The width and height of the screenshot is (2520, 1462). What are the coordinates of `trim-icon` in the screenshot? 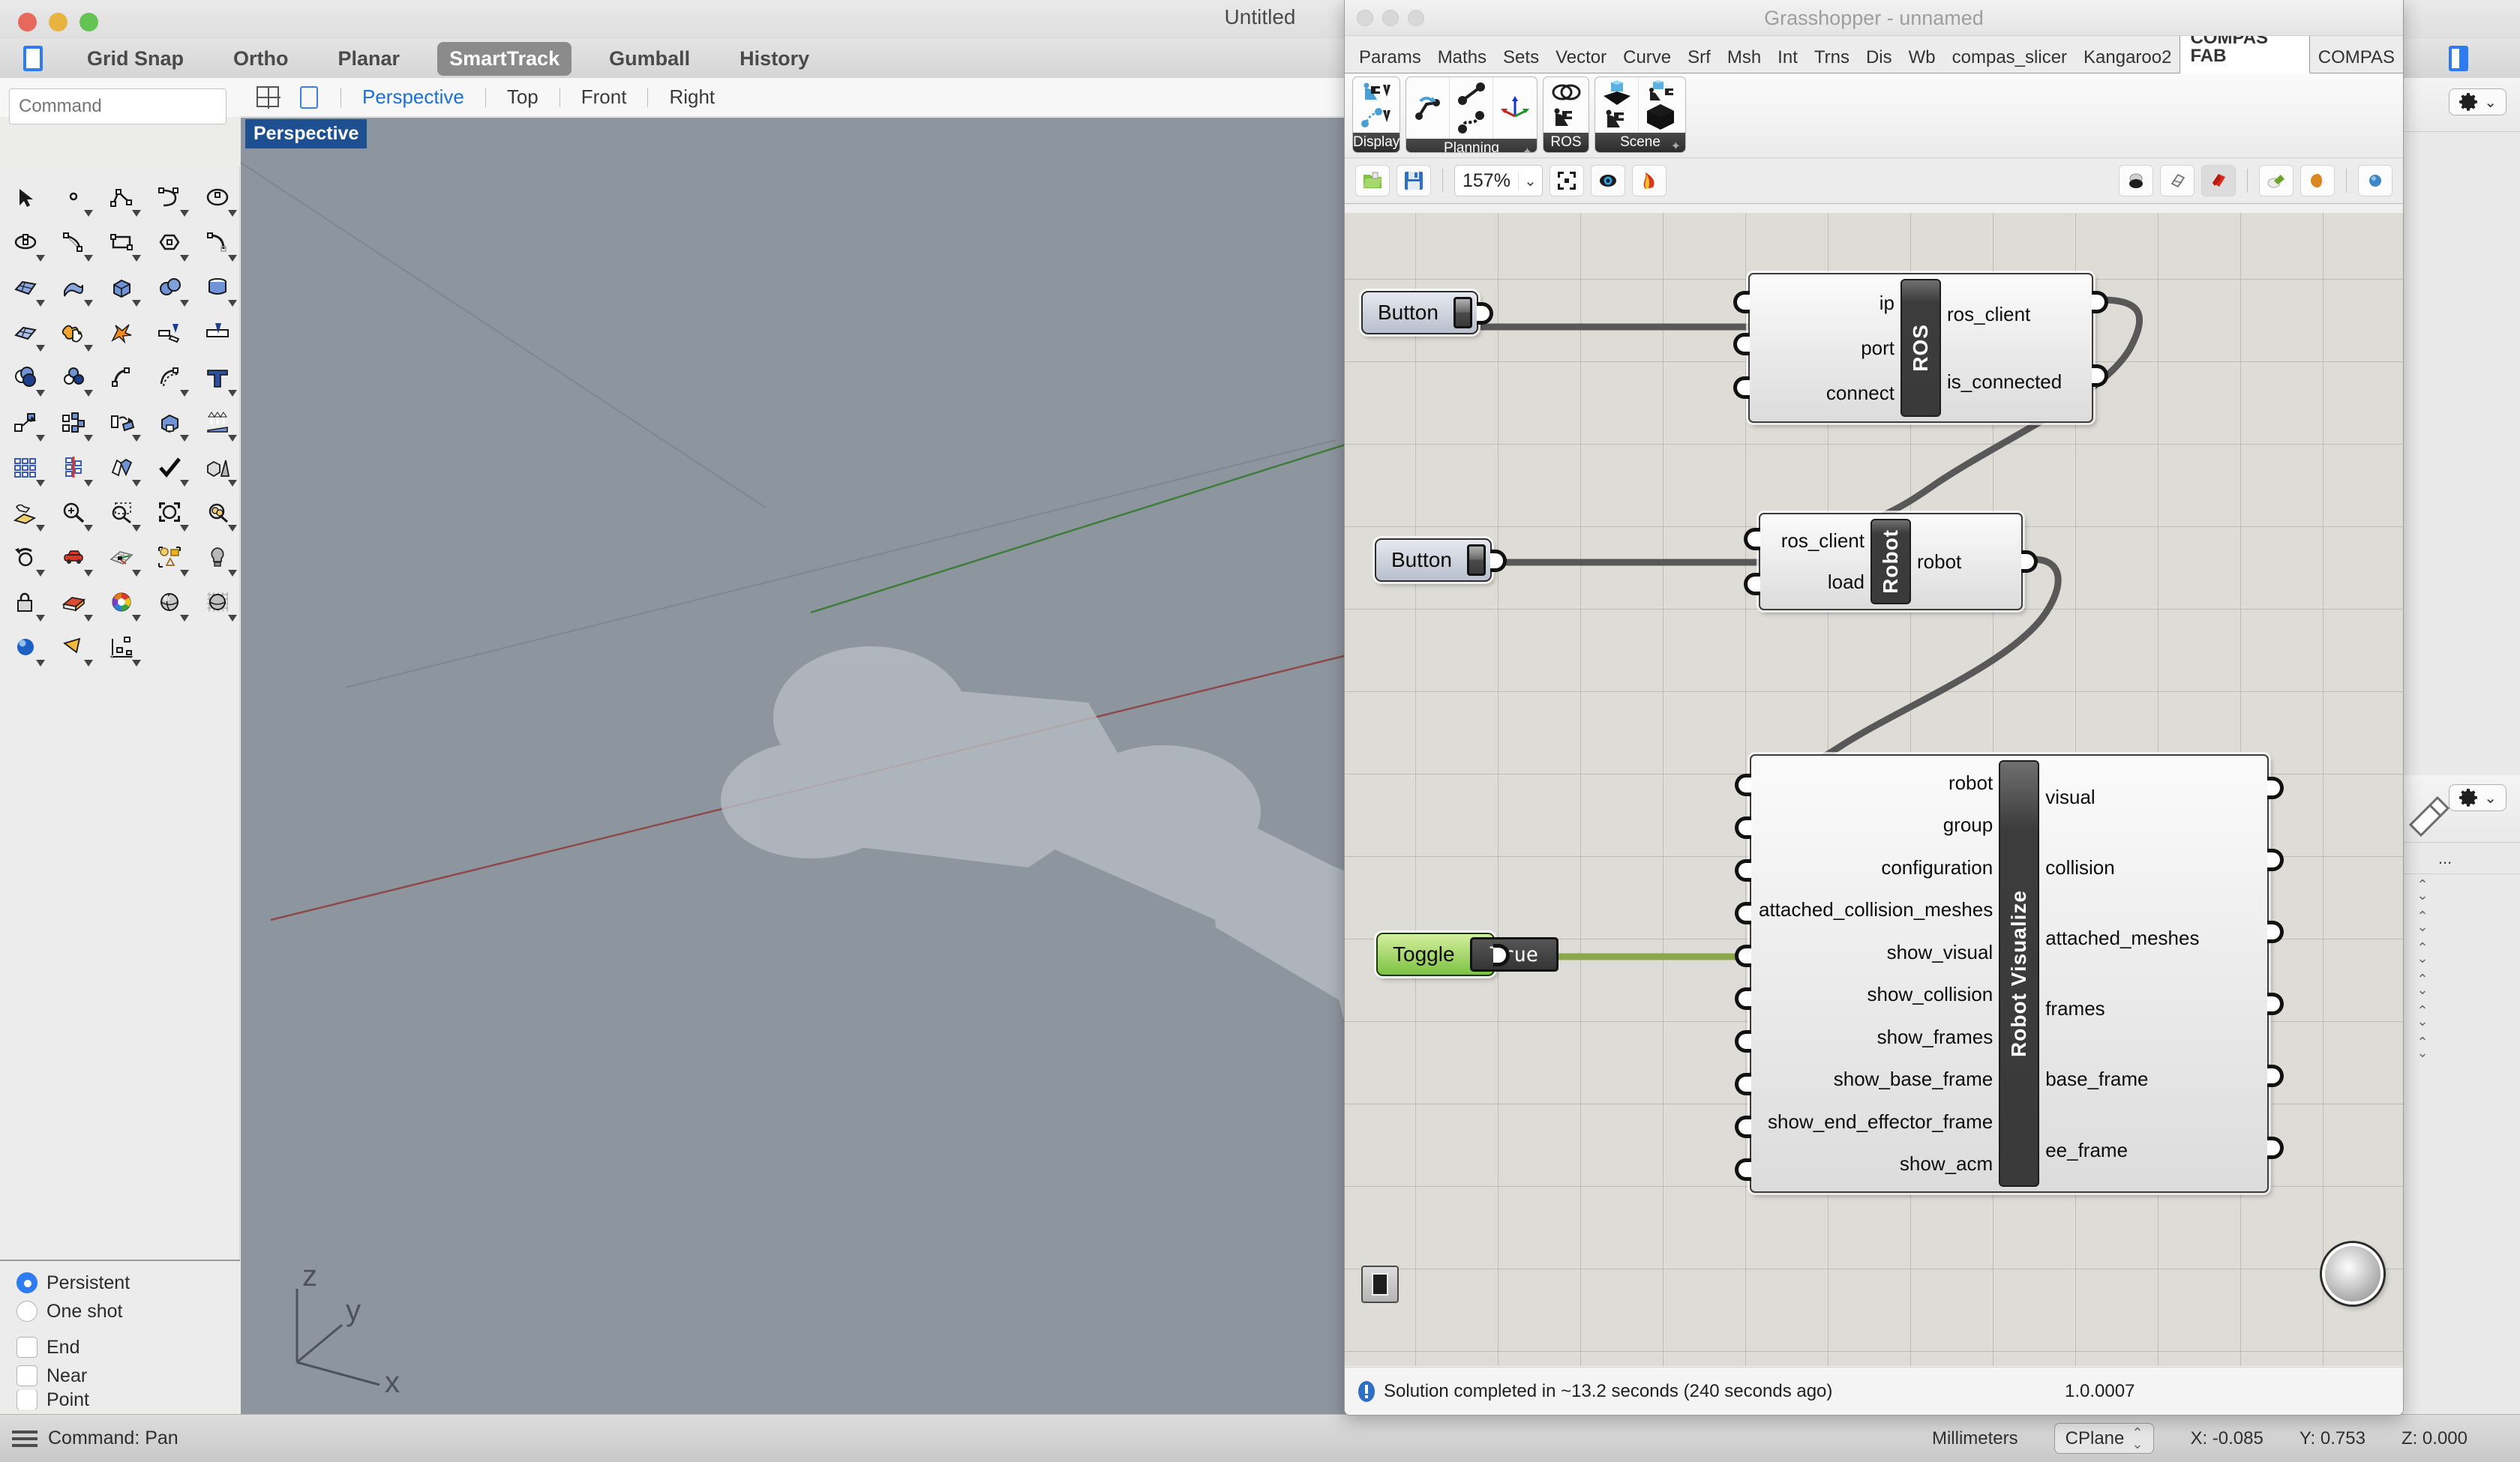 It's located at (170, 332).